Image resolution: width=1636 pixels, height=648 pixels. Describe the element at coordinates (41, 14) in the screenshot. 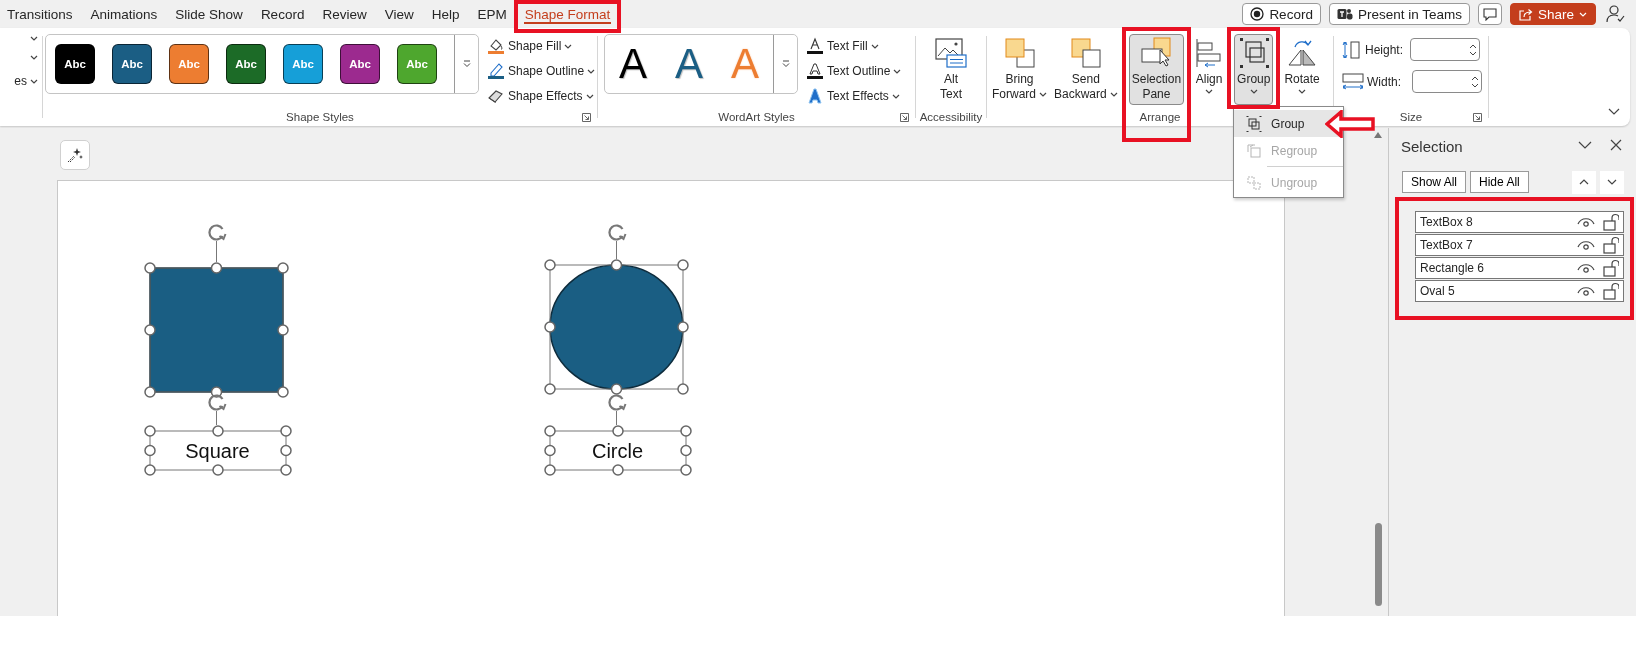

I see `ribbon-tab: Transitions` at that location.